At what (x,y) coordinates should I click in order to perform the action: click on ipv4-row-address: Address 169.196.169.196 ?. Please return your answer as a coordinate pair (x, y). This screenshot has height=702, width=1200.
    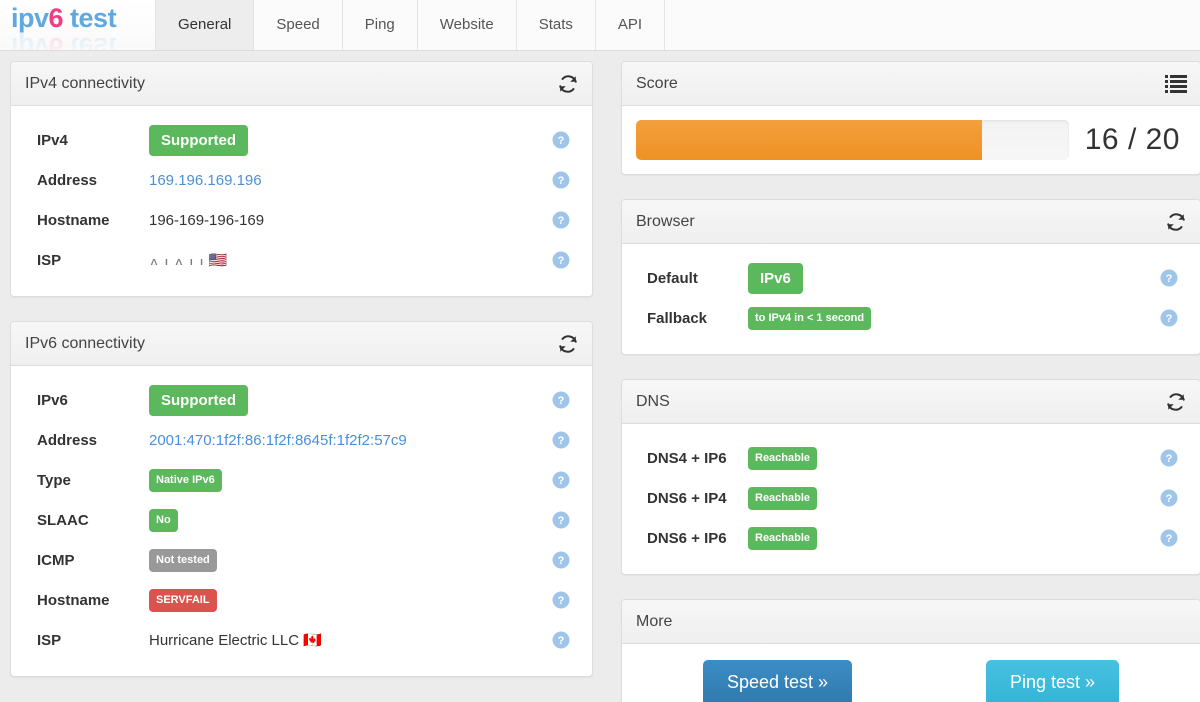
    Looking at the image, I should click on (301, 180).